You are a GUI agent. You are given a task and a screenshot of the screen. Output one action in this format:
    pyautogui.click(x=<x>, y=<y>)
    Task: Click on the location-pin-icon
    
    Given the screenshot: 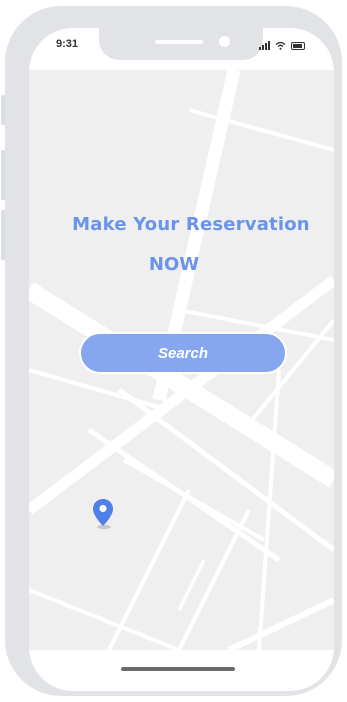 What is the action you would take?
    pyautogui.click(x=103, y=514)
    